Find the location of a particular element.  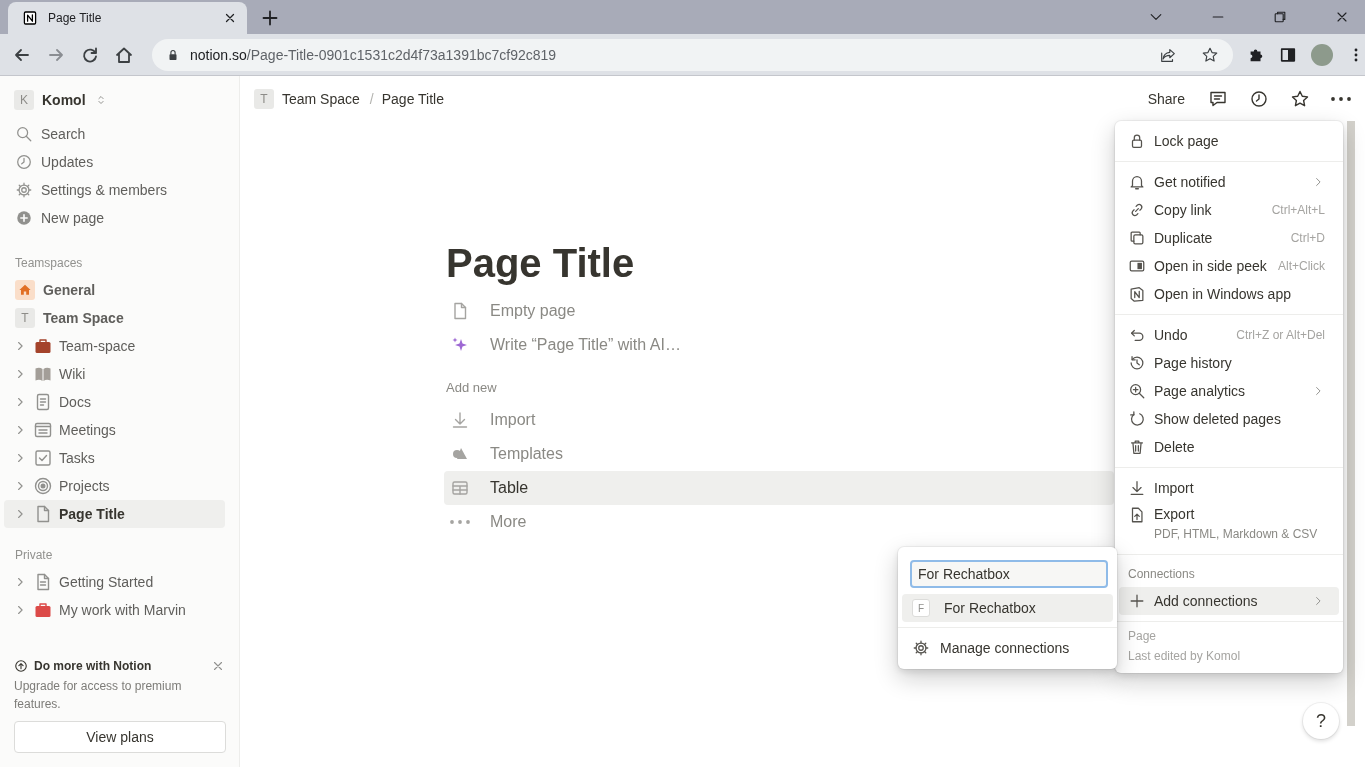

close-icon is located at coordinates (230, 18).